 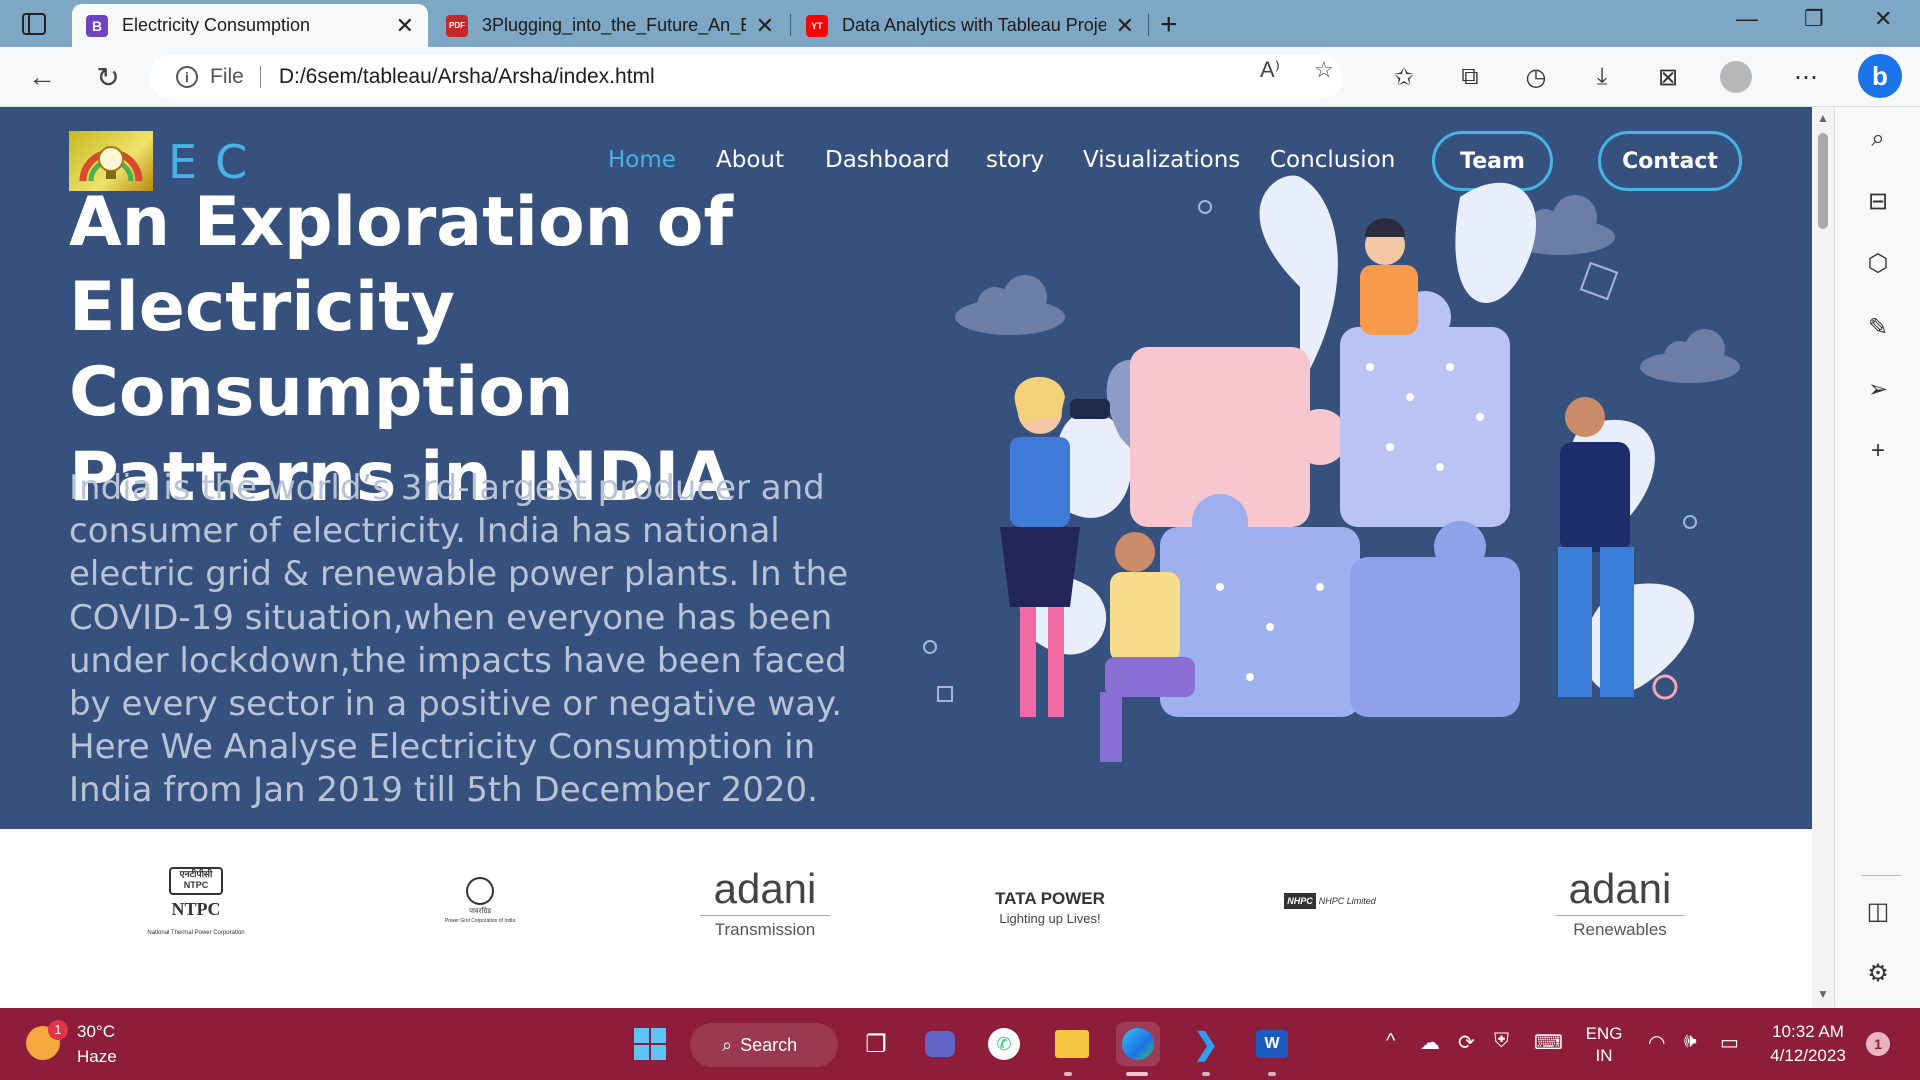 What do you see at coordinates (817, 25) in the screenshot?
I see `youtube-favicon-icon: YT` at bounding box center [817, 25].